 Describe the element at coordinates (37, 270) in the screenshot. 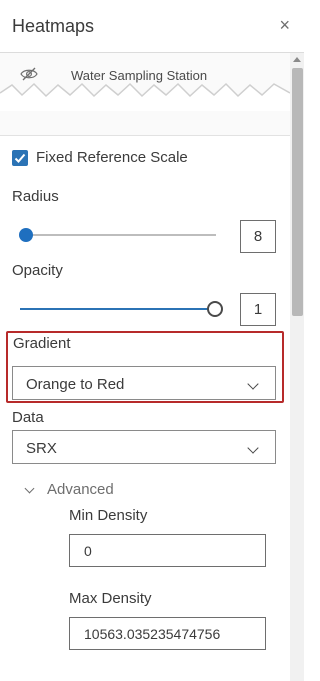

I see `opacity-label: Opacity` at that location.